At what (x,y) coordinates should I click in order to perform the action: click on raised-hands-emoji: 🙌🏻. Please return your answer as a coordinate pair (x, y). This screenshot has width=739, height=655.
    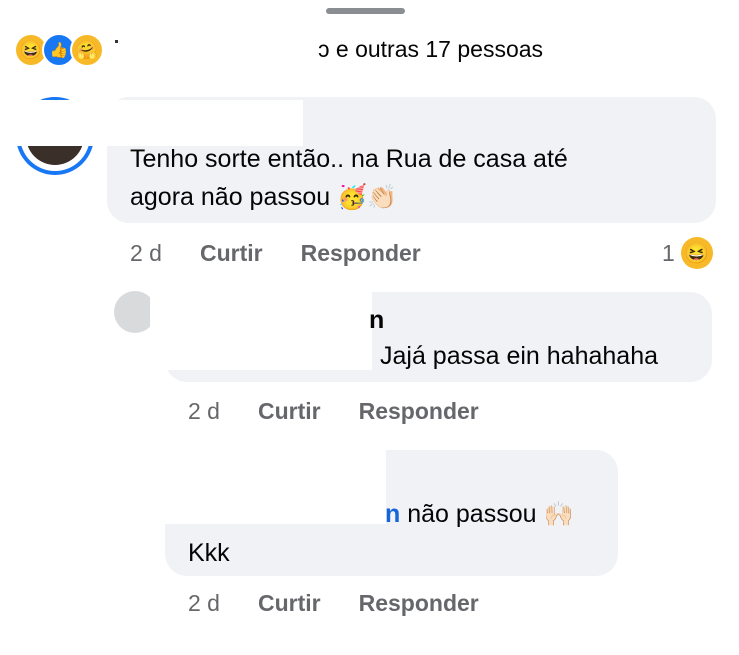
    Looking at the image, I should click on (558, 514).